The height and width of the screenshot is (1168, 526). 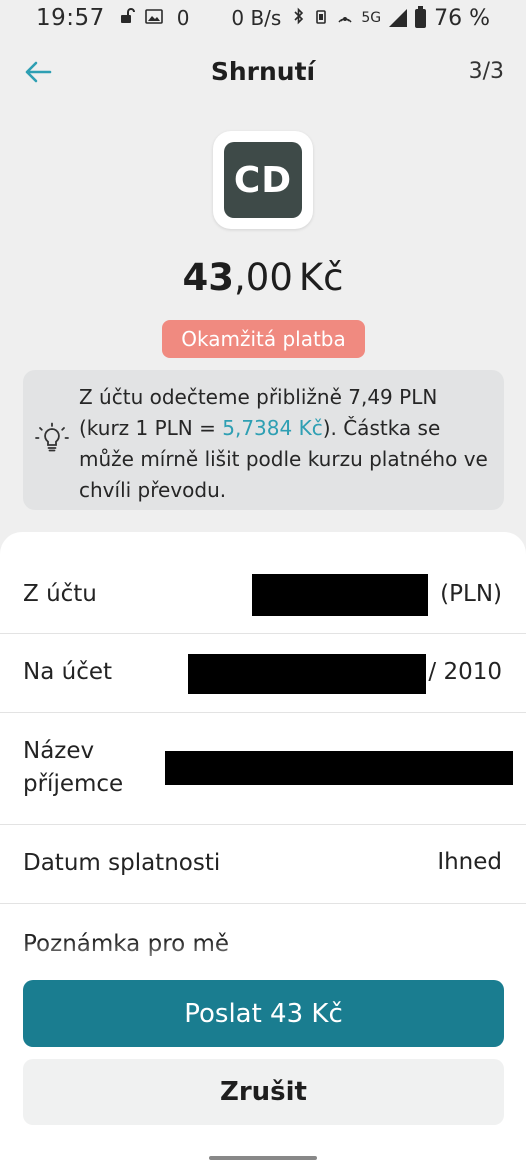 I want to click on page-title: Shrnutí, so click(x=263, y=71).